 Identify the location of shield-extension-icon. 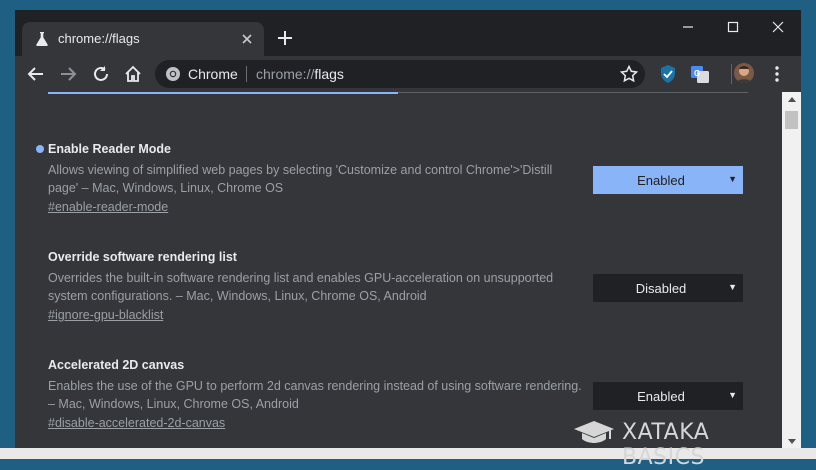
(668, 74).